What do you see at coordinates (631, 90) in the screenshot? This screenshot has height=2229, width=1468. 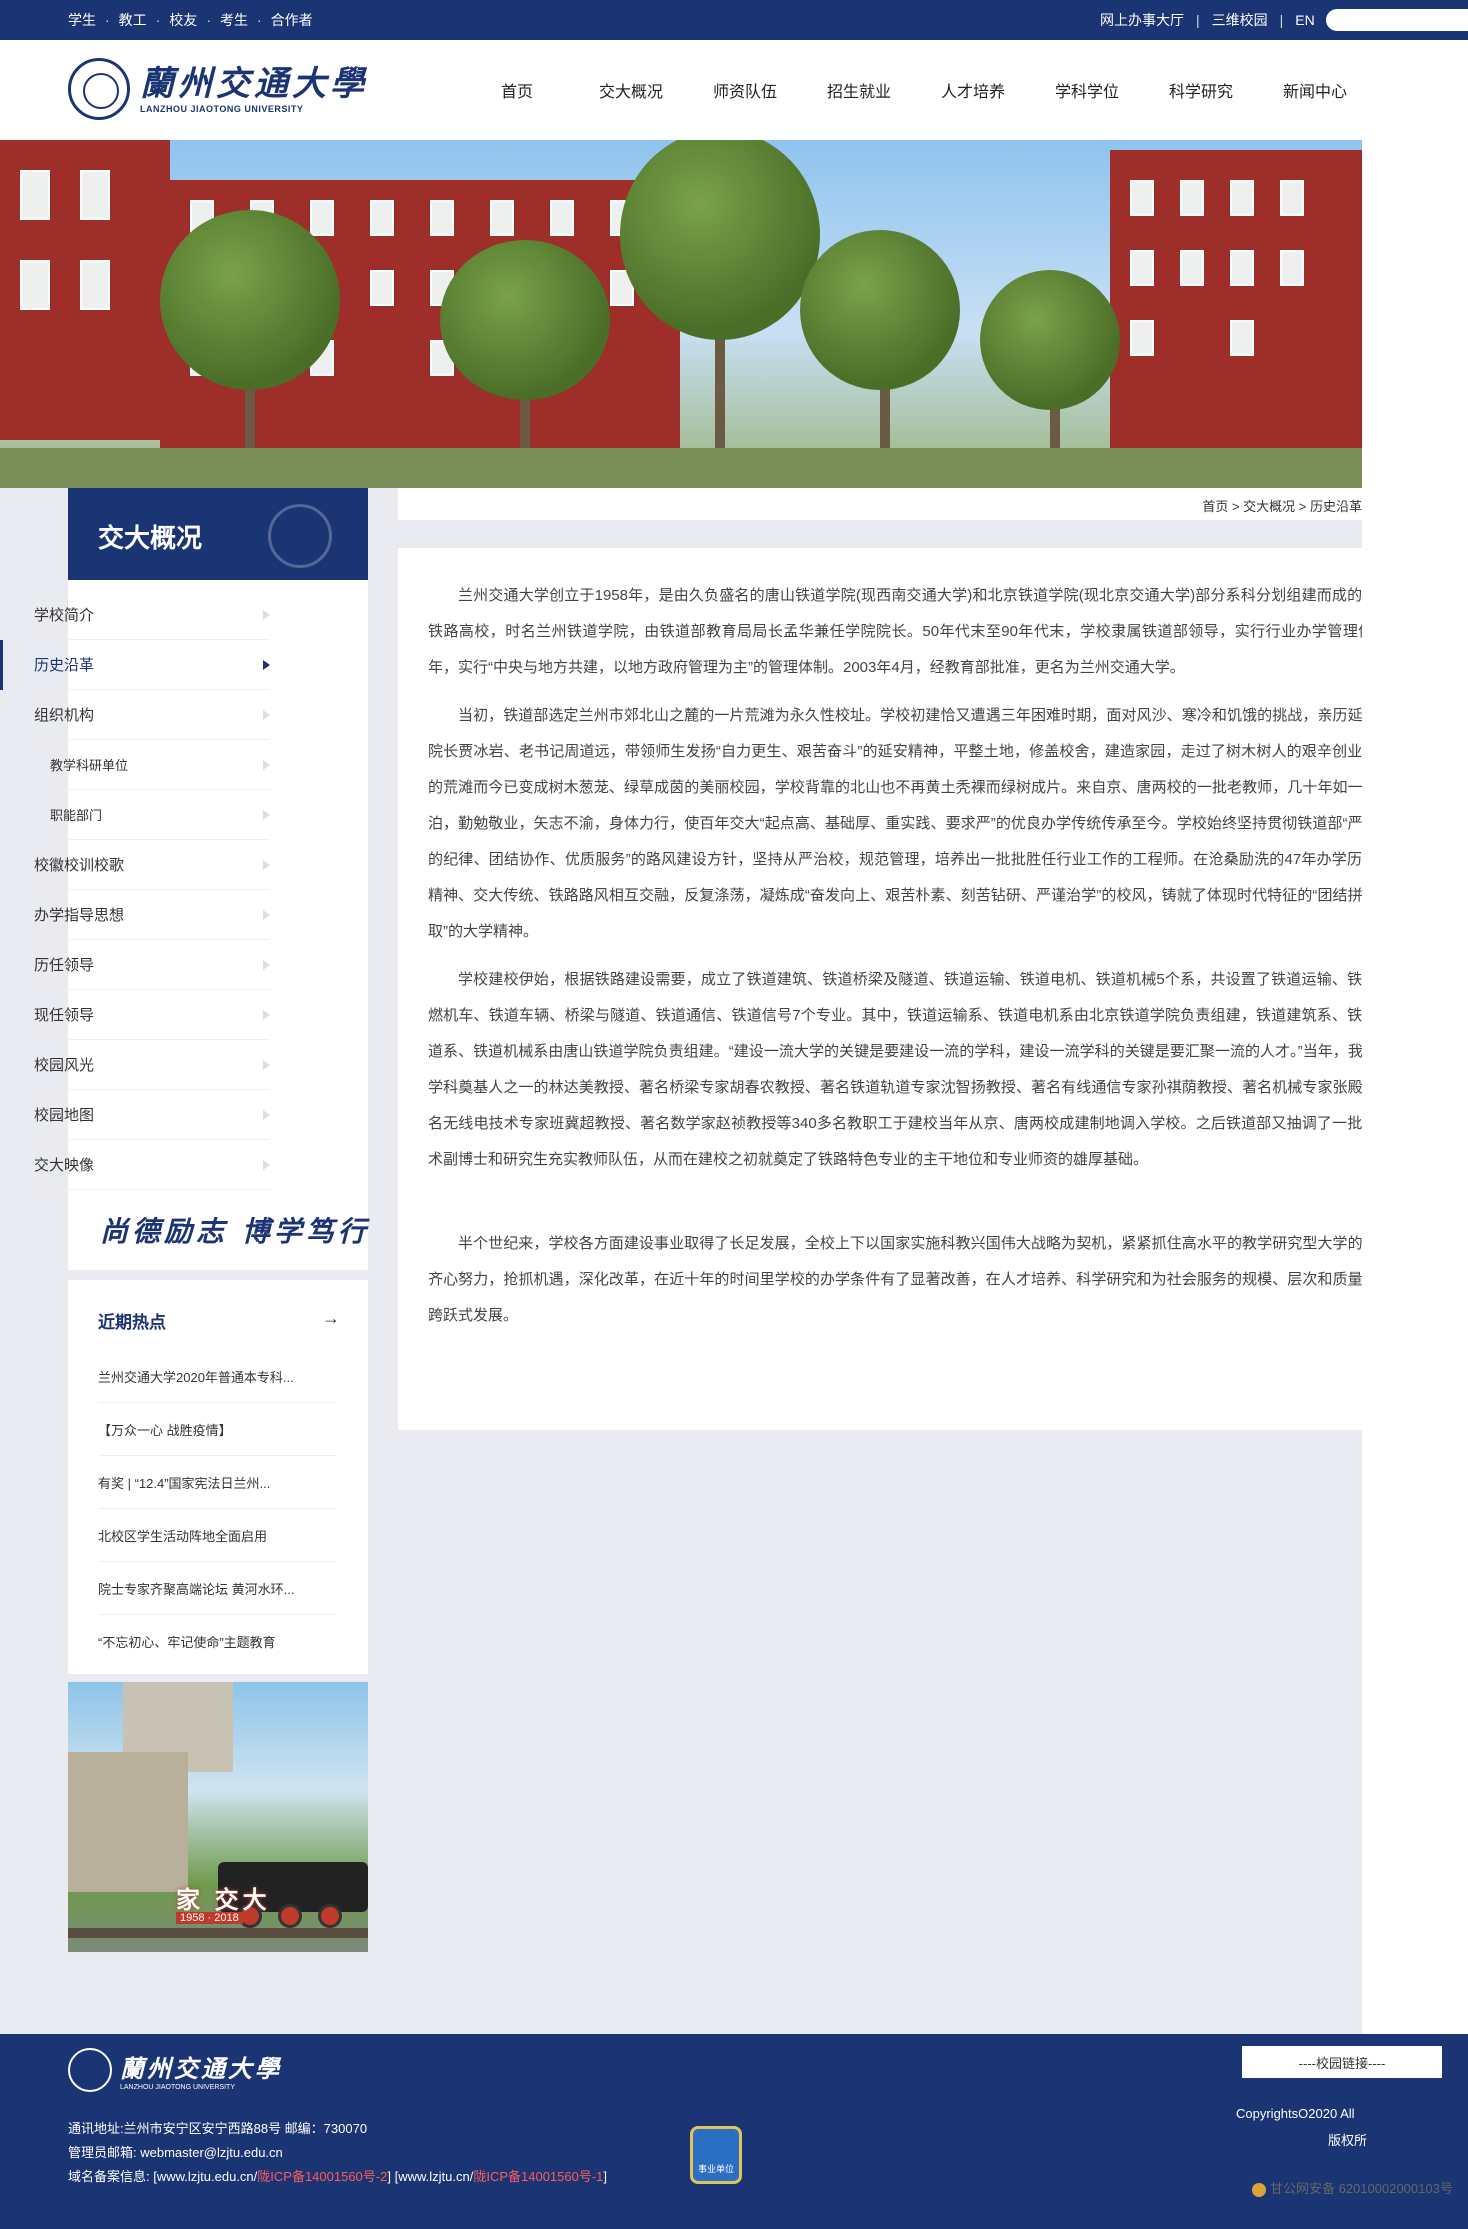 I see `nav-about: 交大概况` at bounding box center [631, 90].